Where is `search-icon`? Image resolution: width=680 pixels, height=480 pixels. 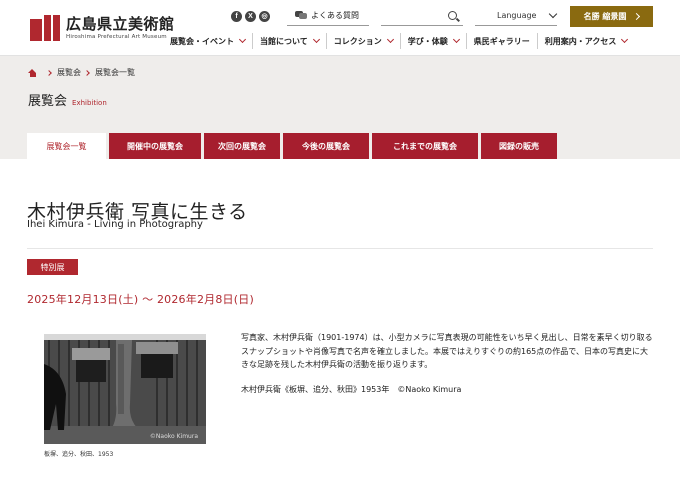
search-icon is located at coordinates (452, 15).